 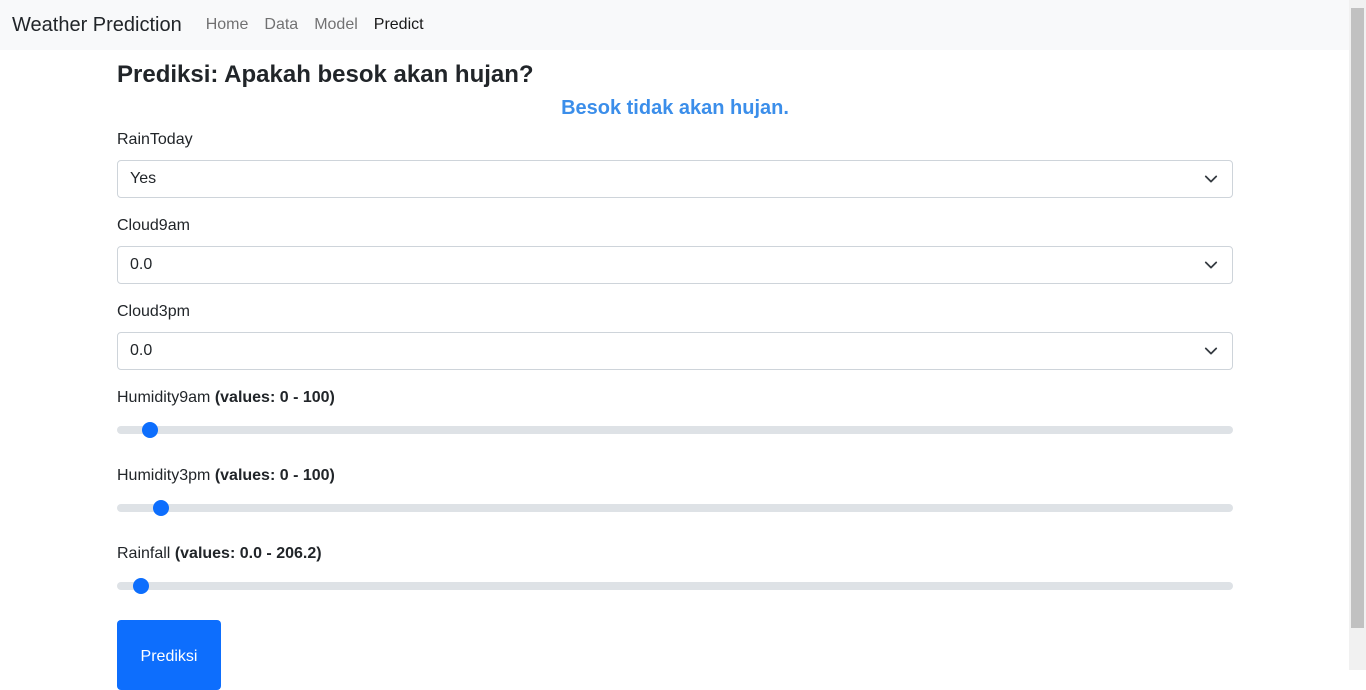 I want to click on rainfall-label-text: Rainfall, so click(x=144, y=553).